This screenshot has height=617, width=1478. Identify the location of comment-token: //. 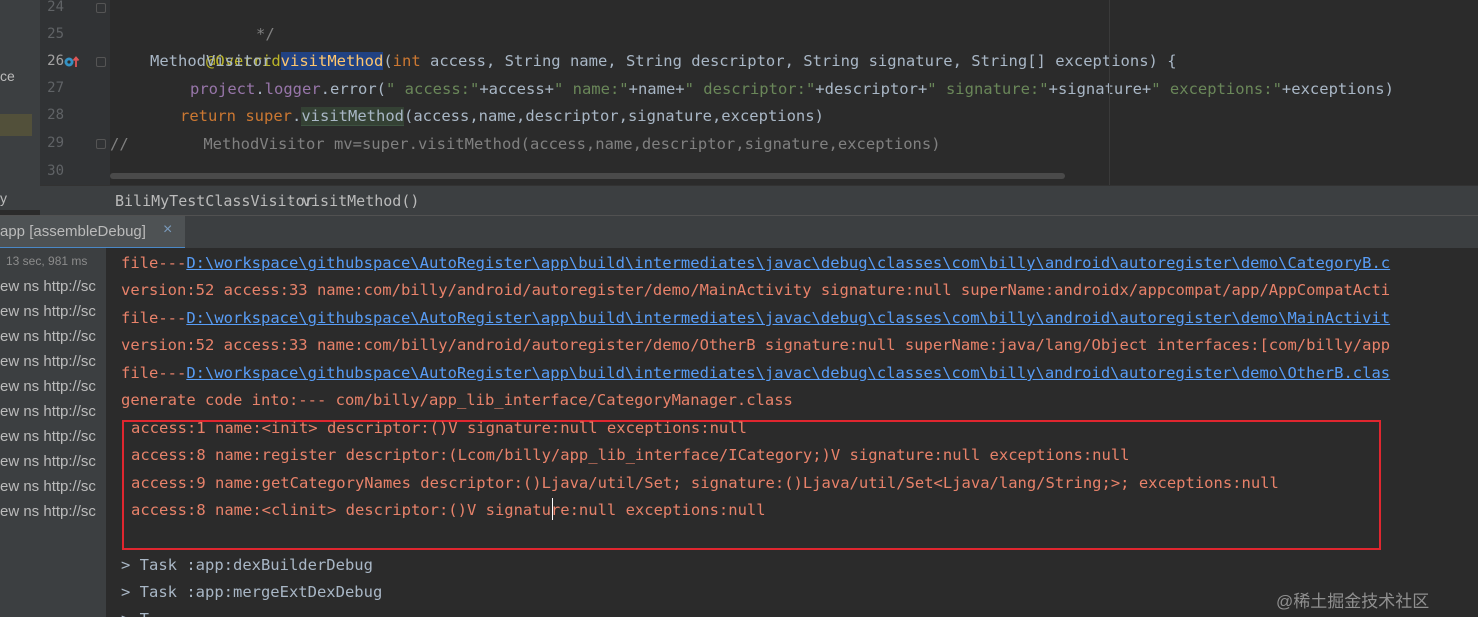
(119, 144).